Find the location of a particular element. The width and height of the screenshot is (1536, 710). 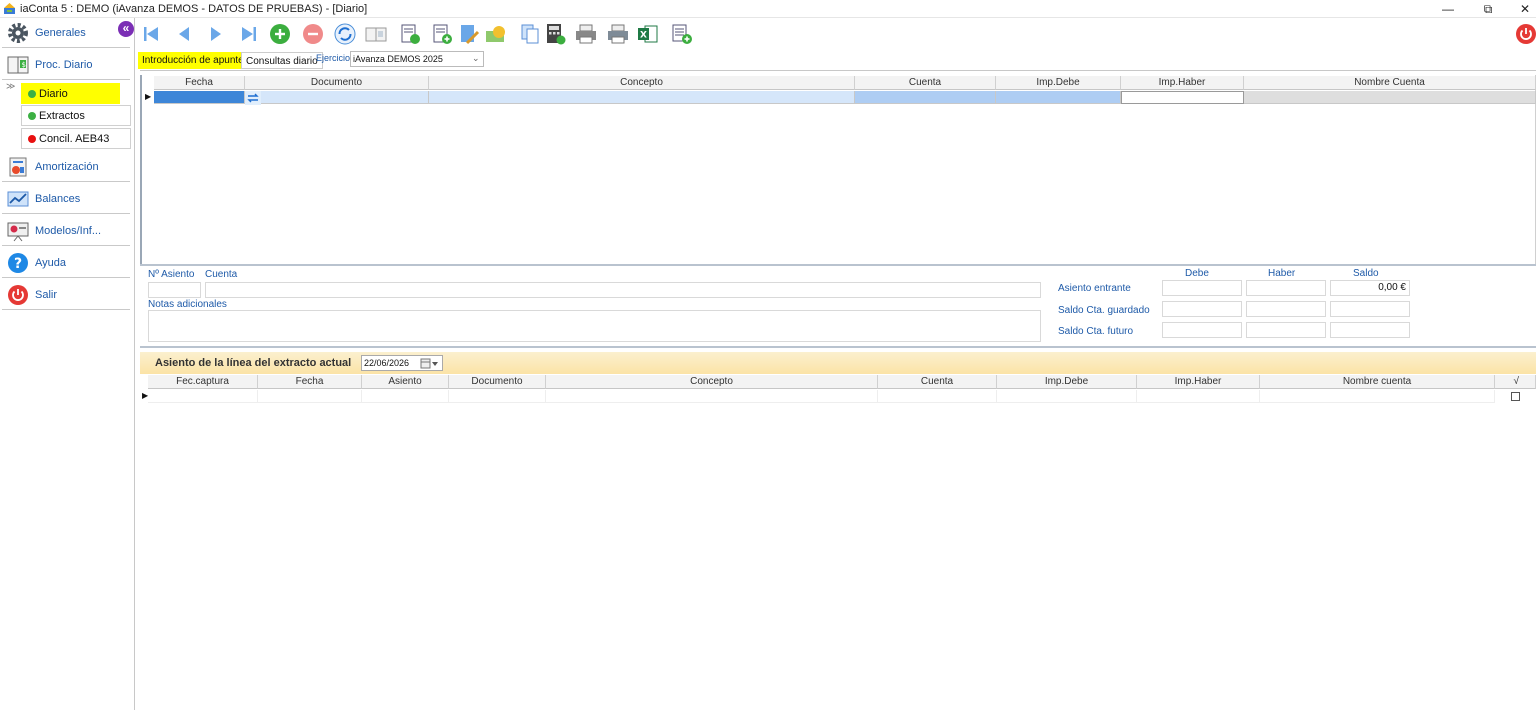

notas-textarea is located at coordinates (594, 326).